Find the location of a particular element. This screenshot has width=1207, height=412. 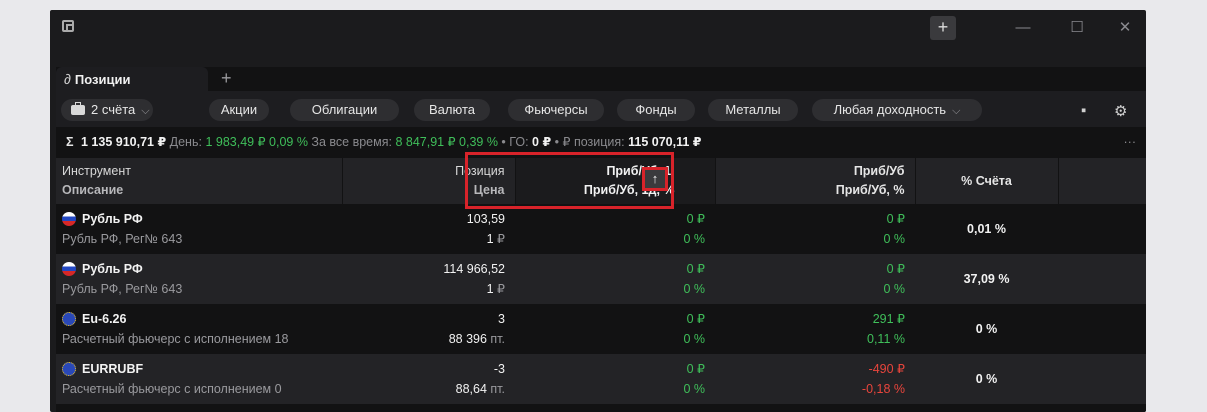

arrow-up-icon: ↑ is located at coordinates (655, 178).